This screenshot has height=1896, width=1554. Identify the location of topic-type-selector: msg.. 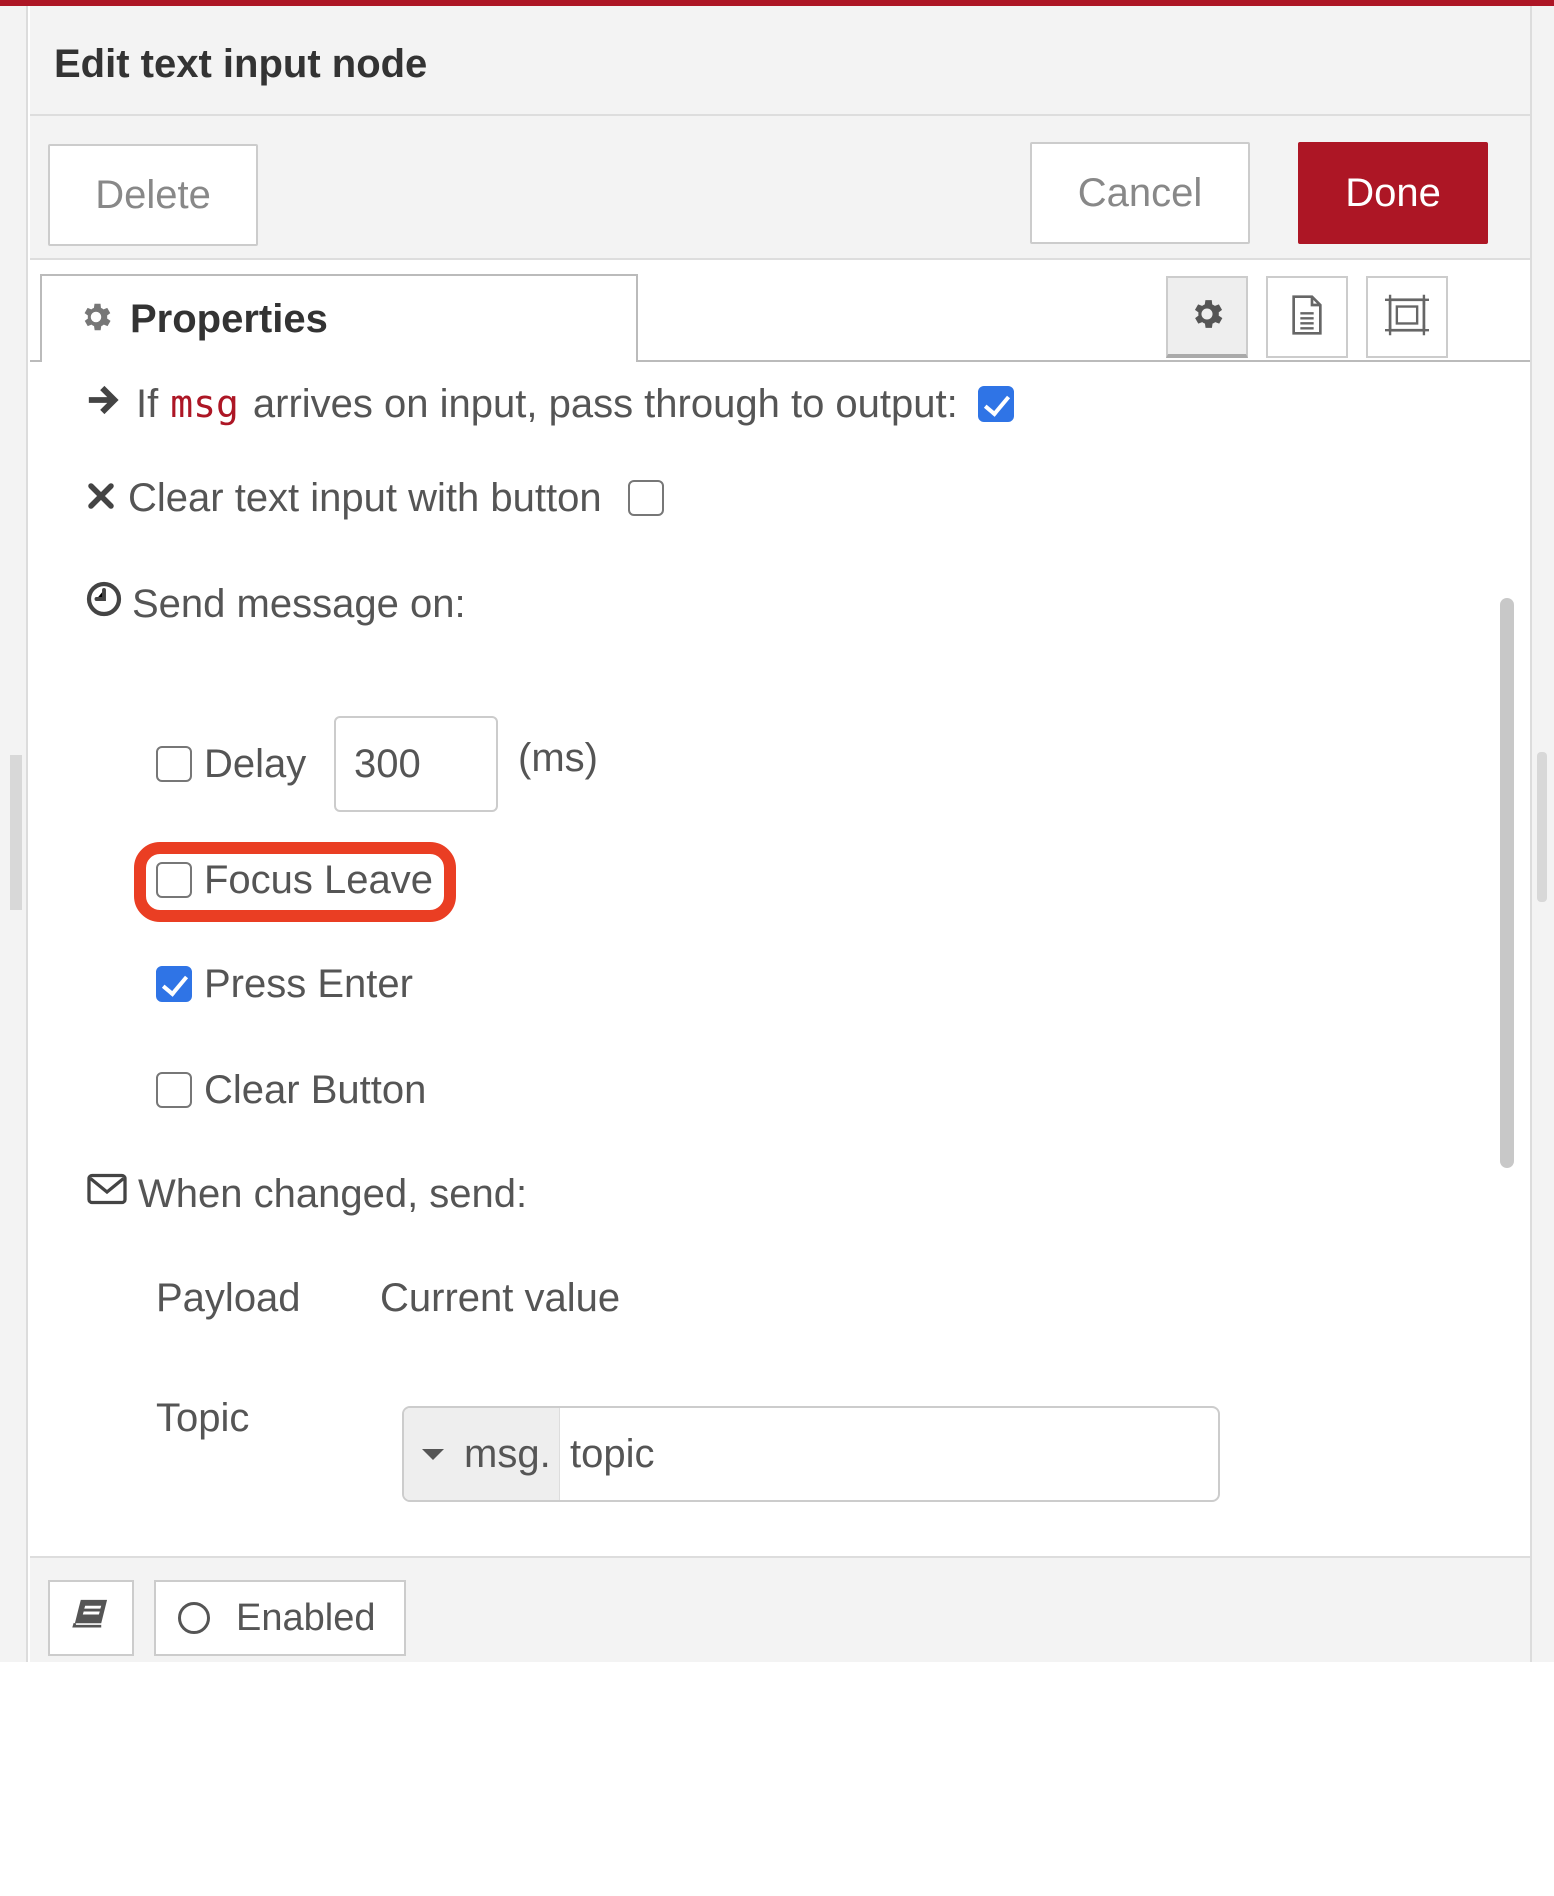
(482, 1454).